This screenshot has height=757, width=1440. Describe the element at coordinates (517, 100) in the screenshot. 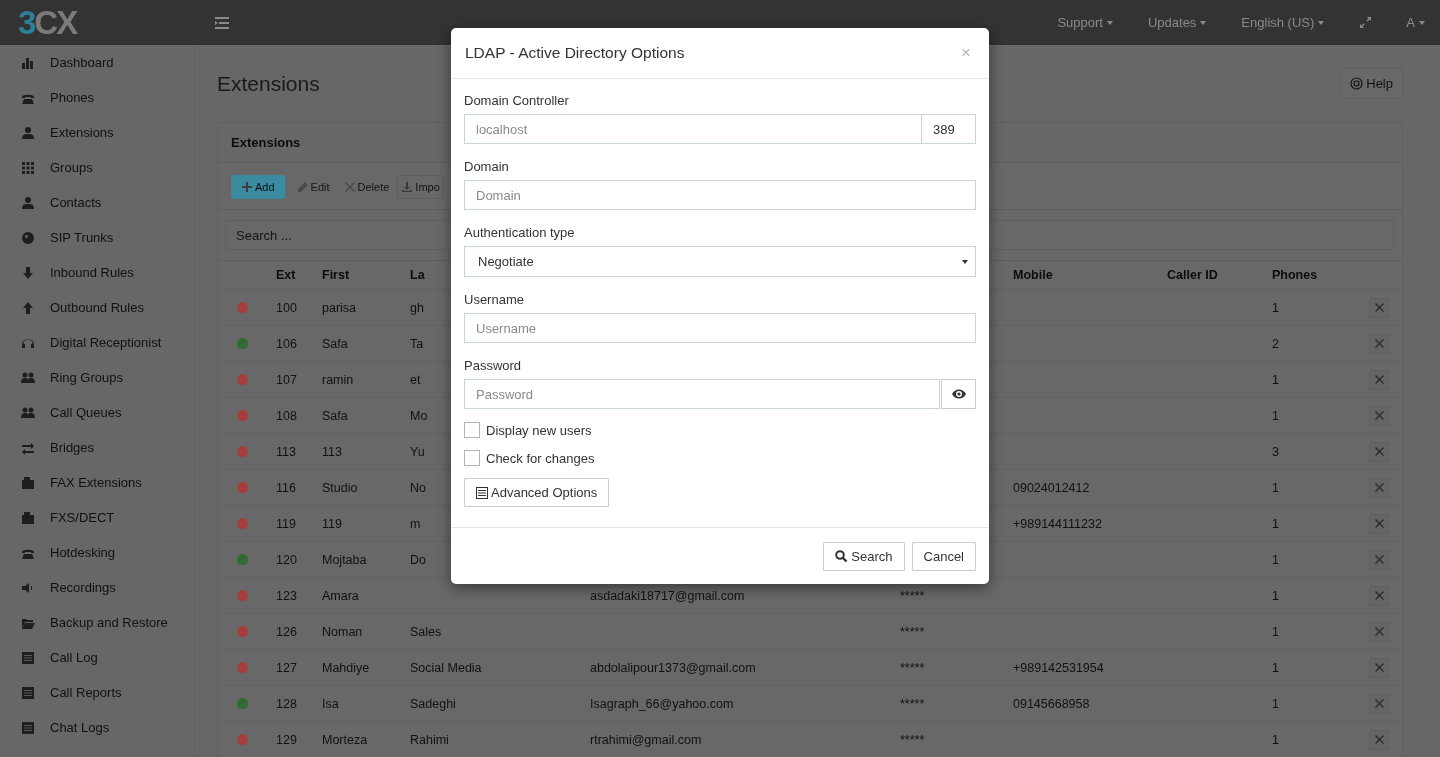

I see `field-label: Domain Controller` at that location.